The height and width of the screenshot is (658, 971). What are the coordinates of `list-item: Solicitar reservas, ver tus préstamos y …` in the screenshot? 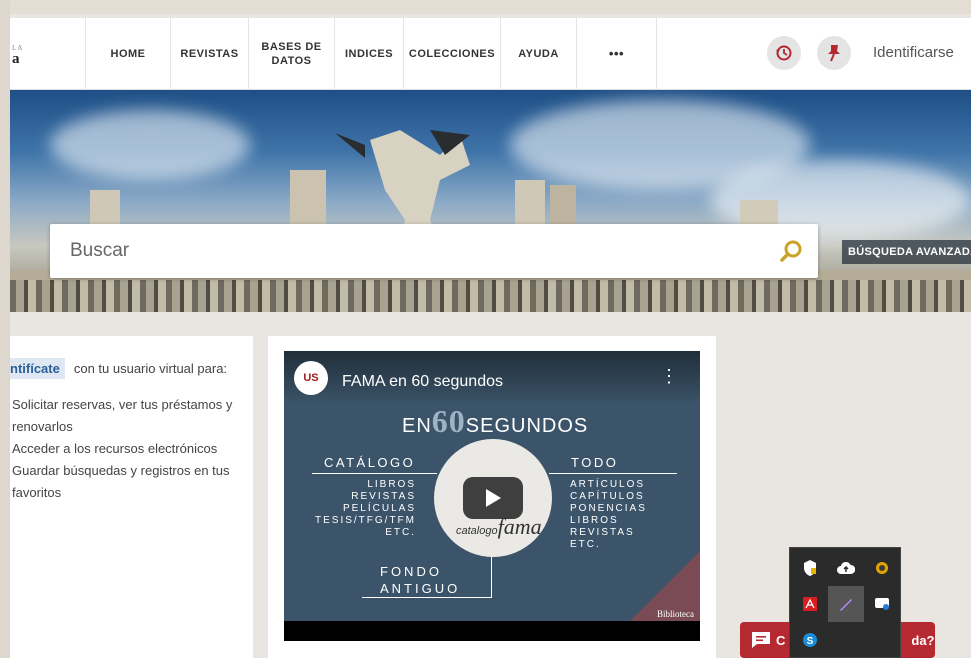 It's located at (122, 415).